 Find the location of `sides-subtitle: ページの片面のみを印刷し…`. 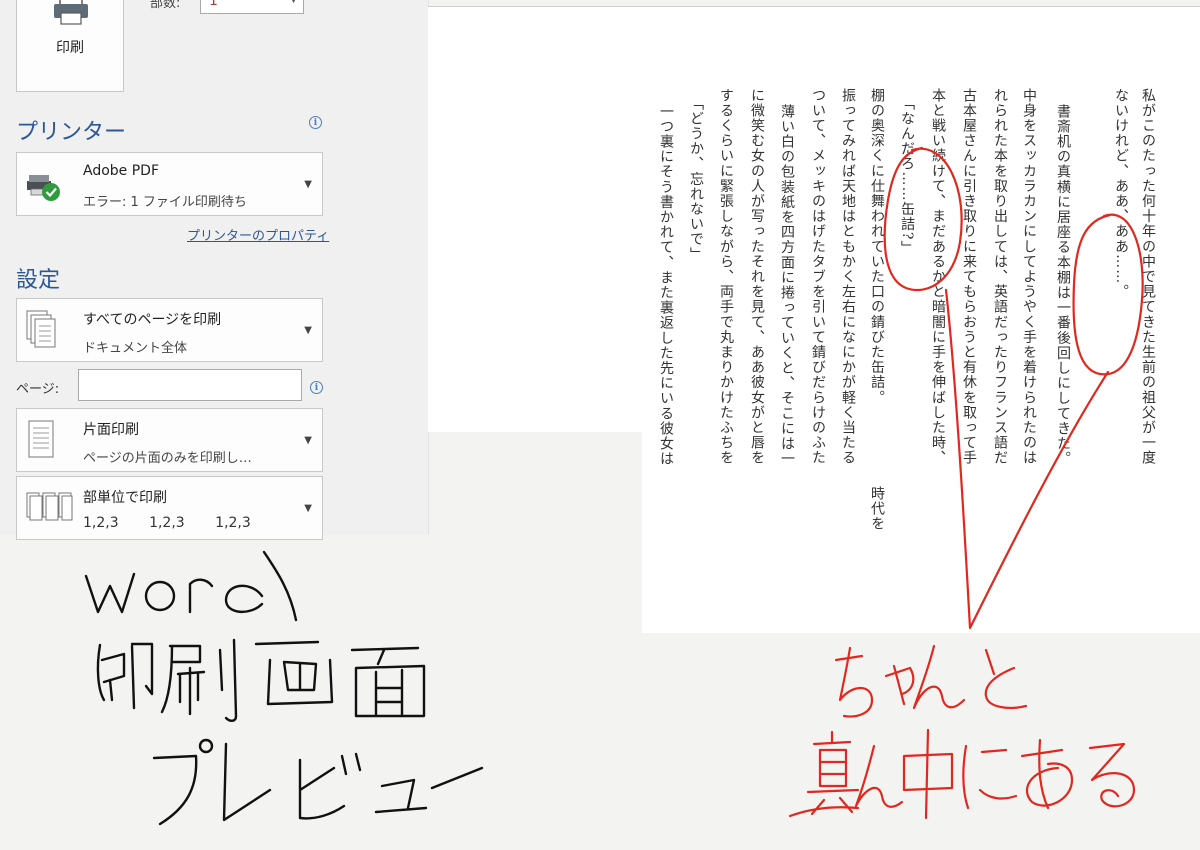

sides-subtitle: ページの片面のみを印刷し… is located at coordinates (167, 458).